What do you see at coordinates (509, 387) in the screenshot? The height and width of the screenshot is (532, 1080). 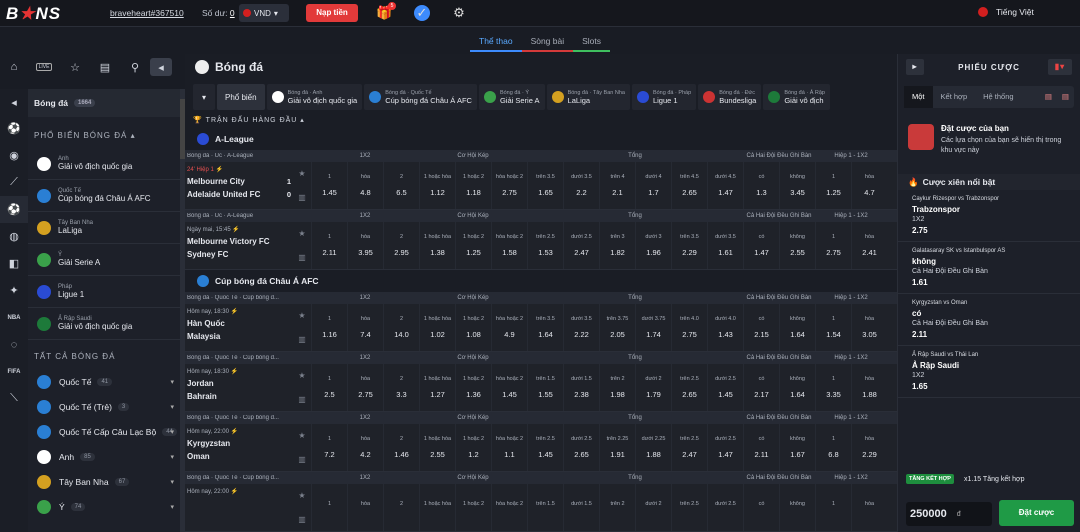 I see `odd-cell: hòa hoặc 2 1.45` at bounding box center [509, 387].